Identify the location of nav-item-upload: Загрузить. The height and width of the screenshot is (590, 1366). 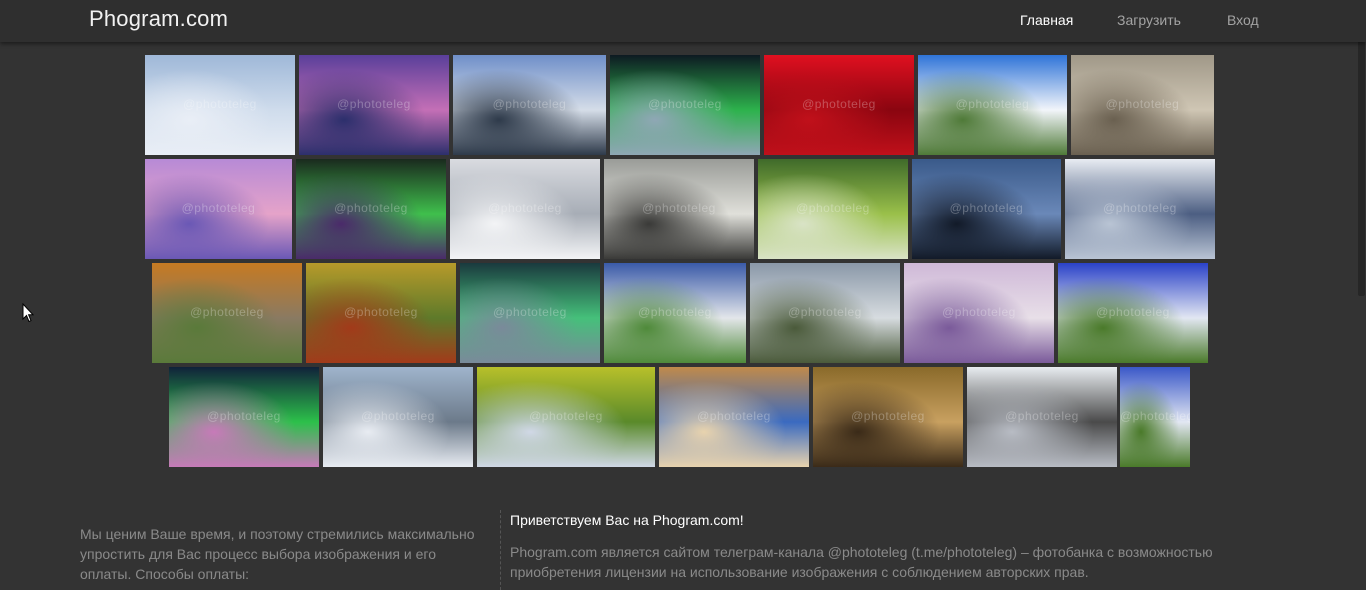
(1149, 20).